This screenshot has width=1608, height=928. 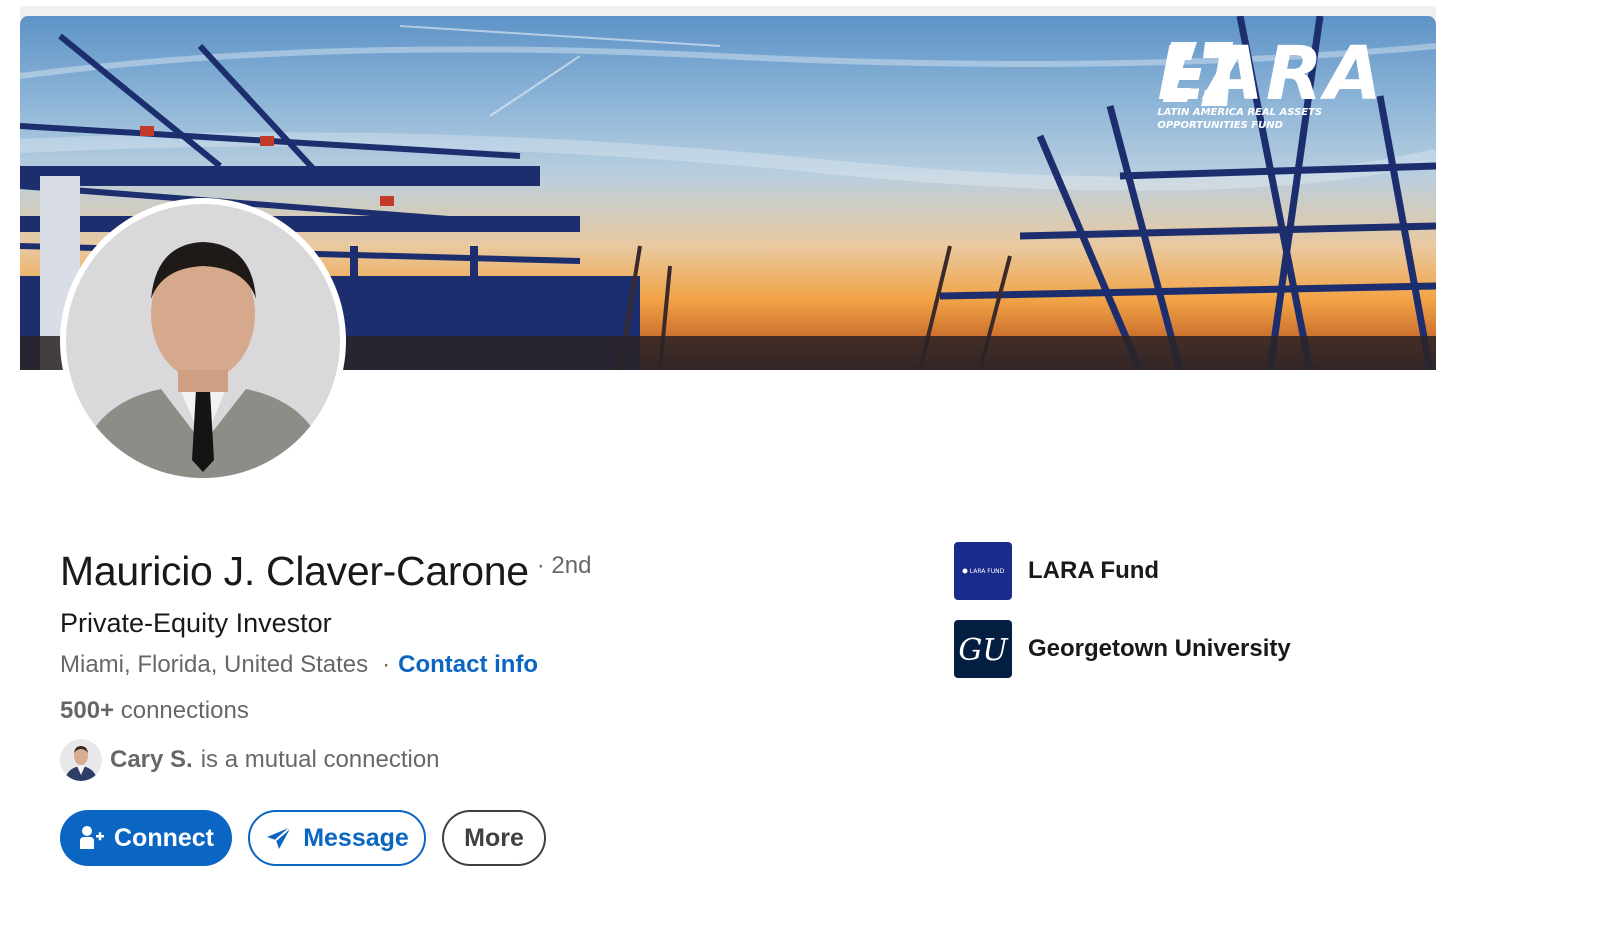 I want to click on mutual-text: is a mutual connection, so click(x=320, y=759).